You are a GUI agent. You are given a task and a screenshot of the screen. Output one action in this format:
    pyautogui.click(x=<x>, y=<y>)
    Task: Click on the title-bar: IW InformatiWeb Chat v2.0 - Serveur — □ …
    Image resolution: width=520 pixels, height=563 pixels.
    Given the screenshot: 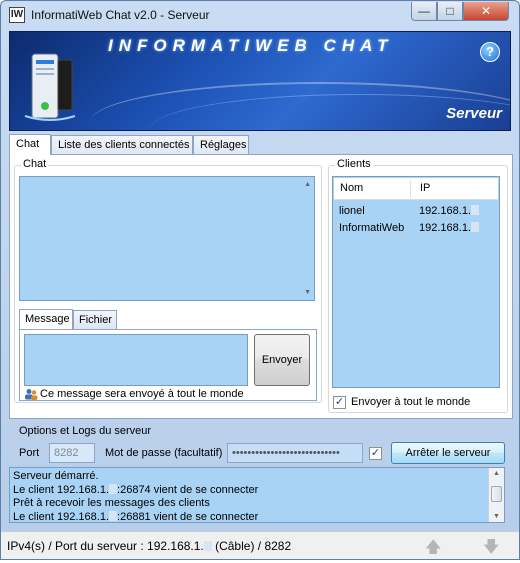 What is the action you would take?
    pyautogui.click(x=260, y=16)
    